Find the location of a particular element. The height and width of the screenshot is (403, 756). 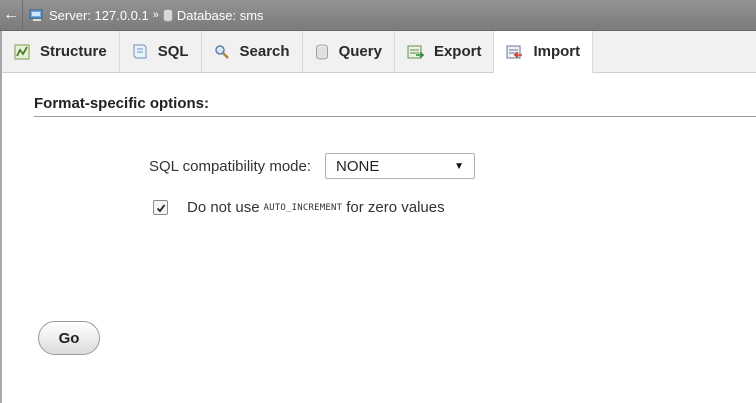

tab-import-label: Import is located at coordinates (557, 51).